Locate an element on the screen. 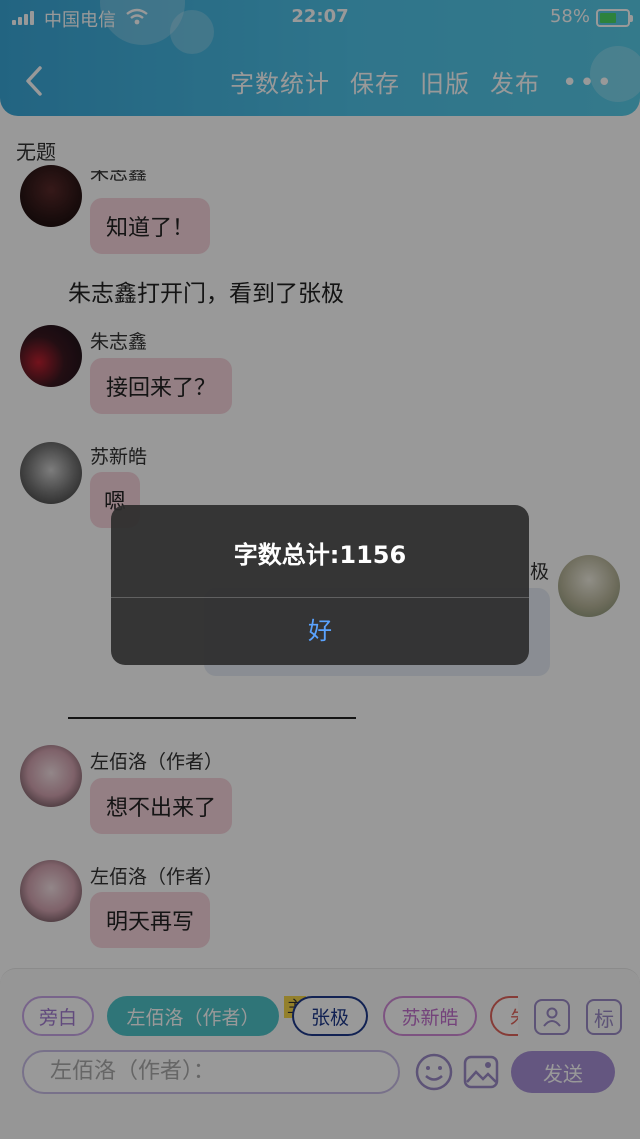  alert-title: 字数总计:1156 is located at coordinates (320, 555).